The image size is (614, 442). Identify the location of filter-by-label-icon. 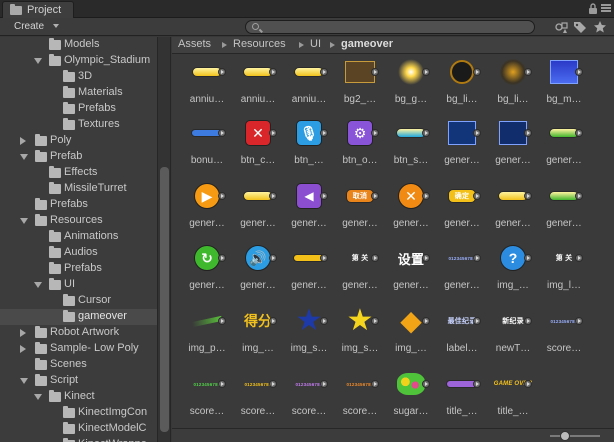
(580, 27).